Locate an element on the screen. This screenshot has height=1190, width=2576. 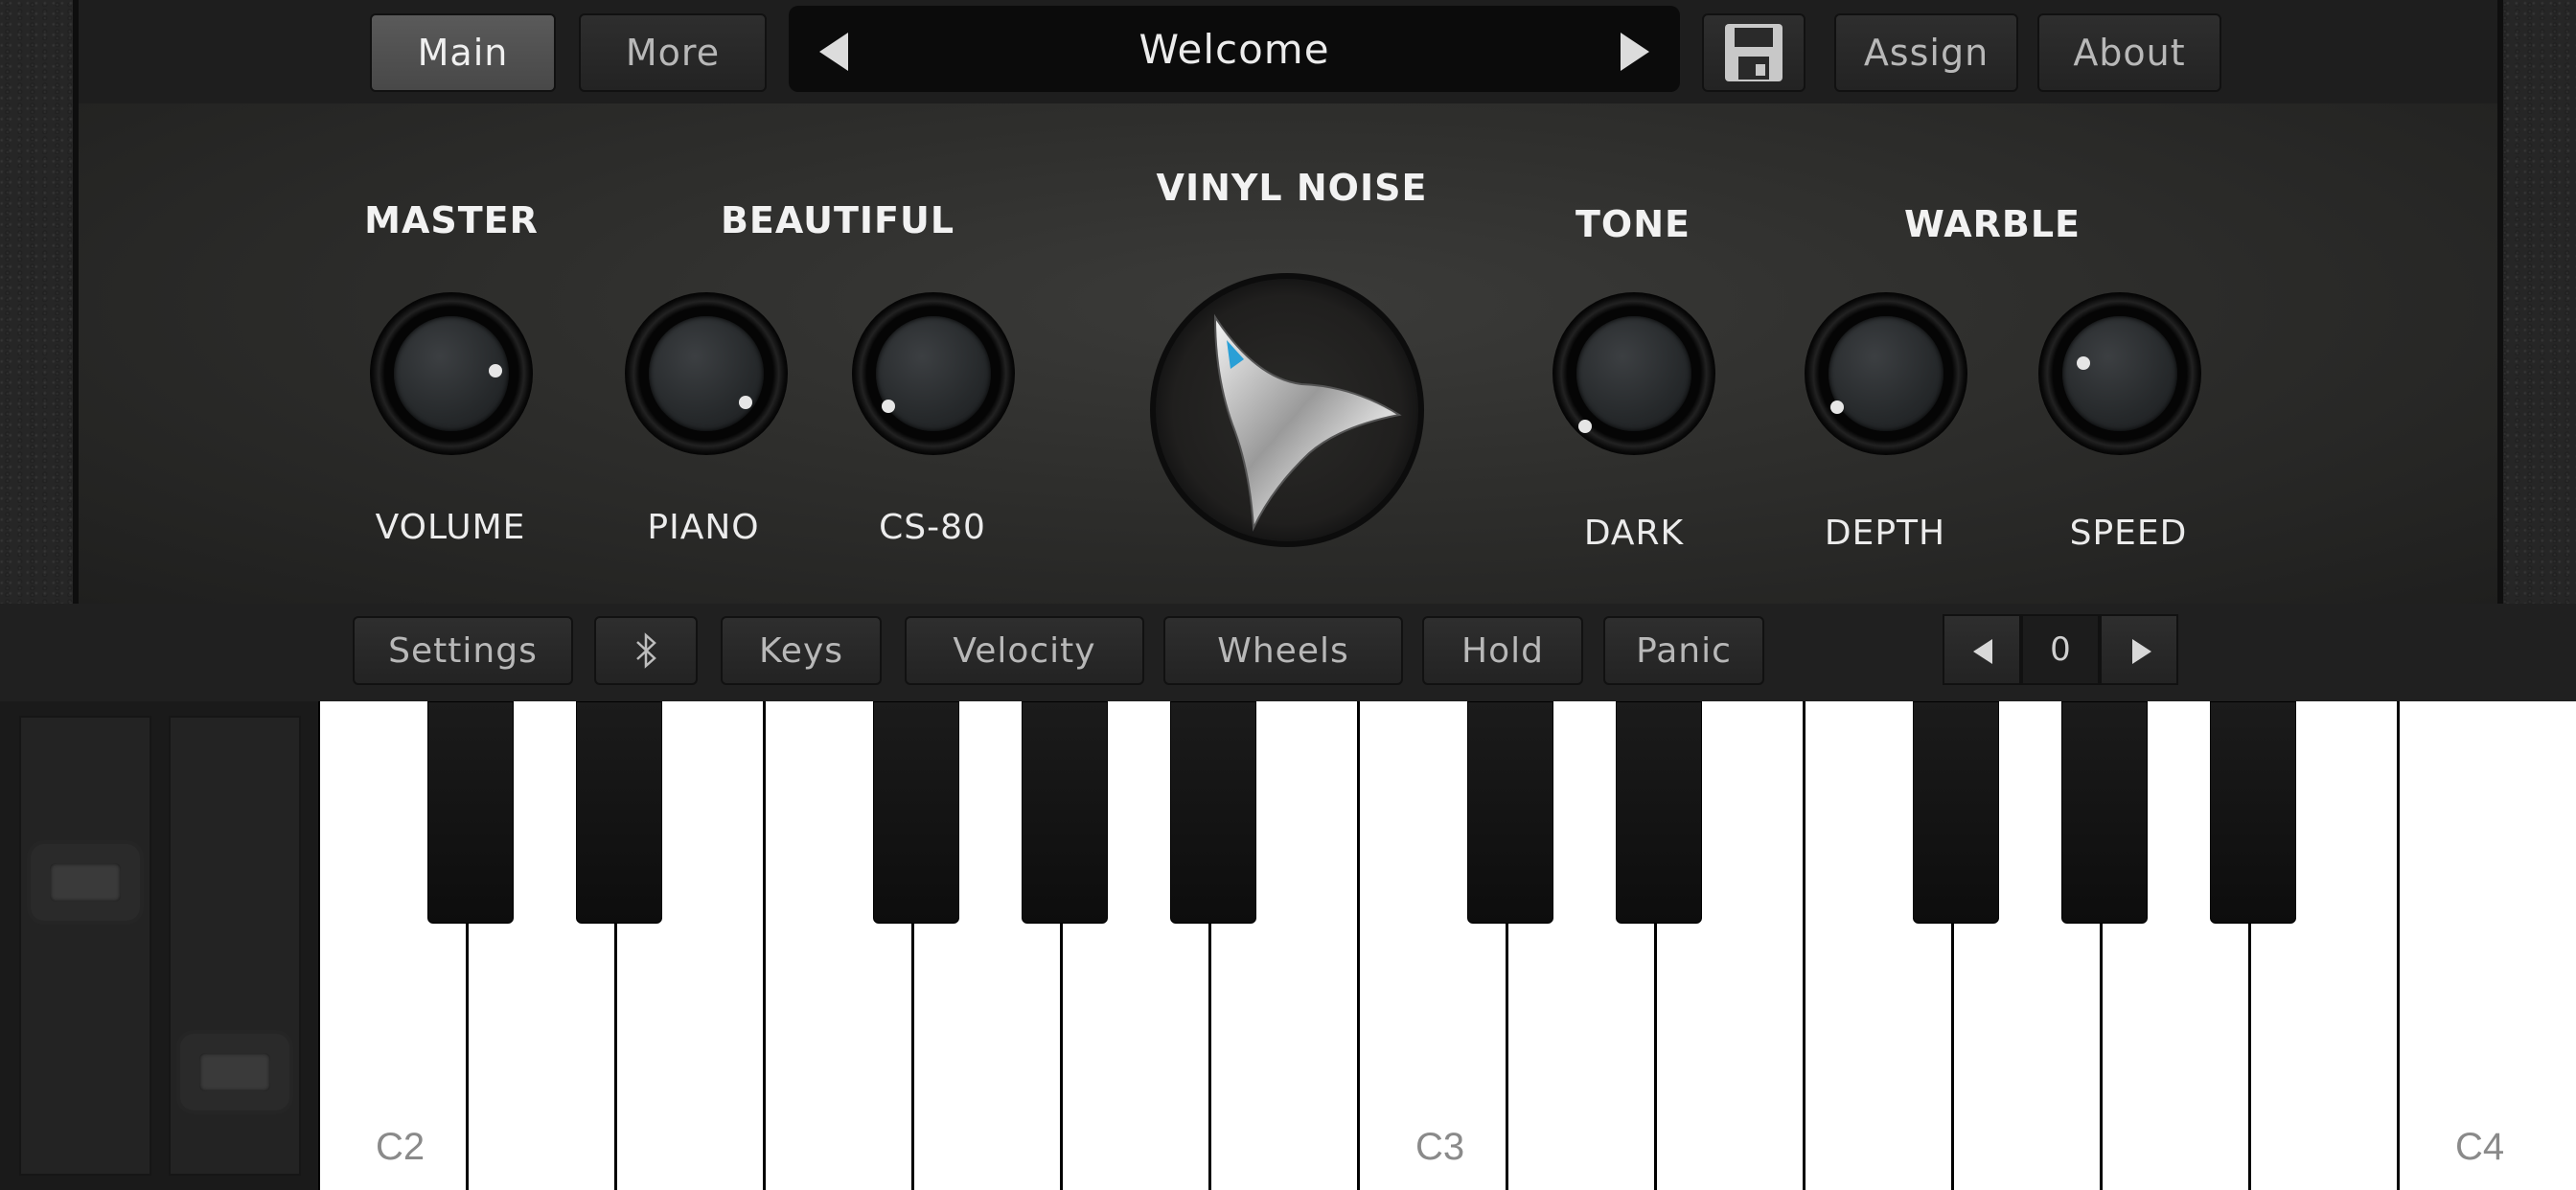
about-button: About is located at coordinates (2129, 53).